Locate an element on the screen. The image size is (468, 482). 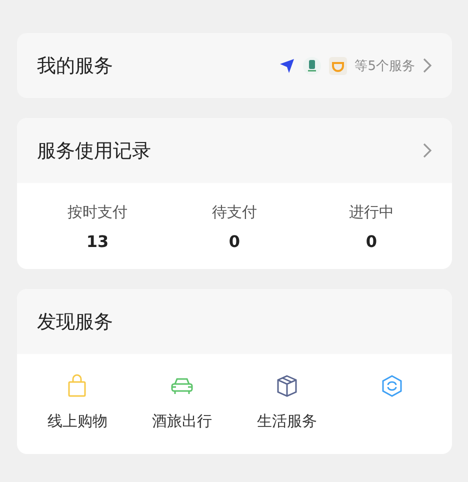
service-label: 线上购物 is located at coordinates (77, 421).